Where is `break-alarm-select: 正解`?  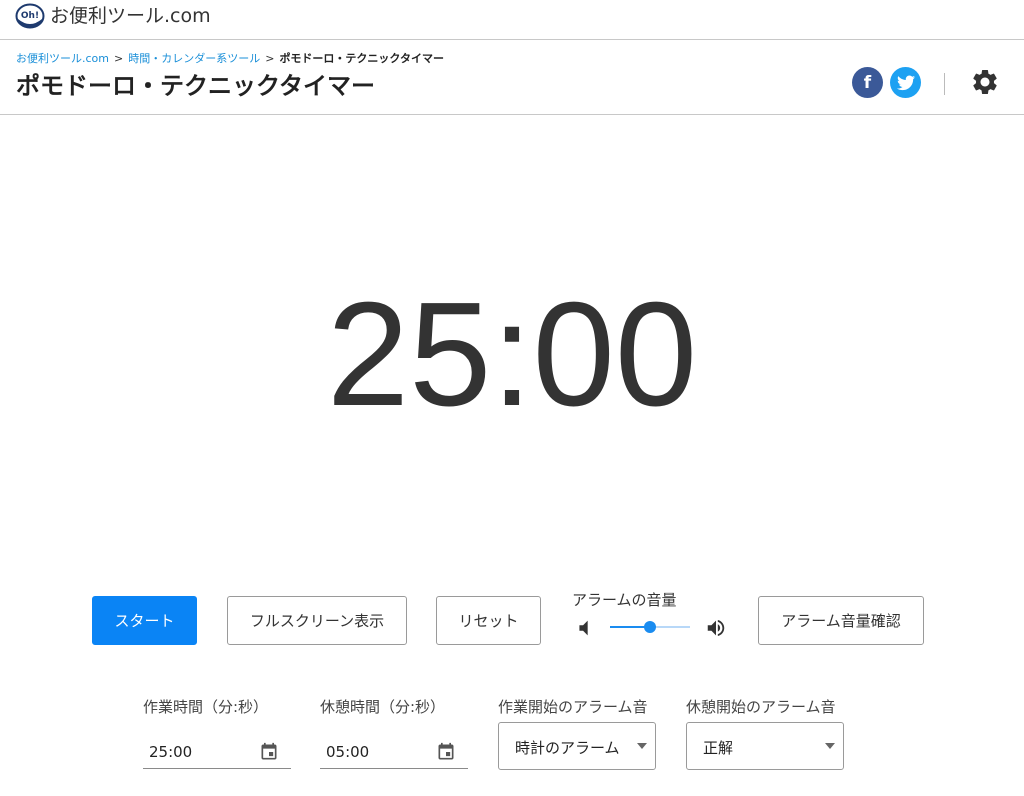 break-alarm-select: 正解 is located at coordinates (765, 746).